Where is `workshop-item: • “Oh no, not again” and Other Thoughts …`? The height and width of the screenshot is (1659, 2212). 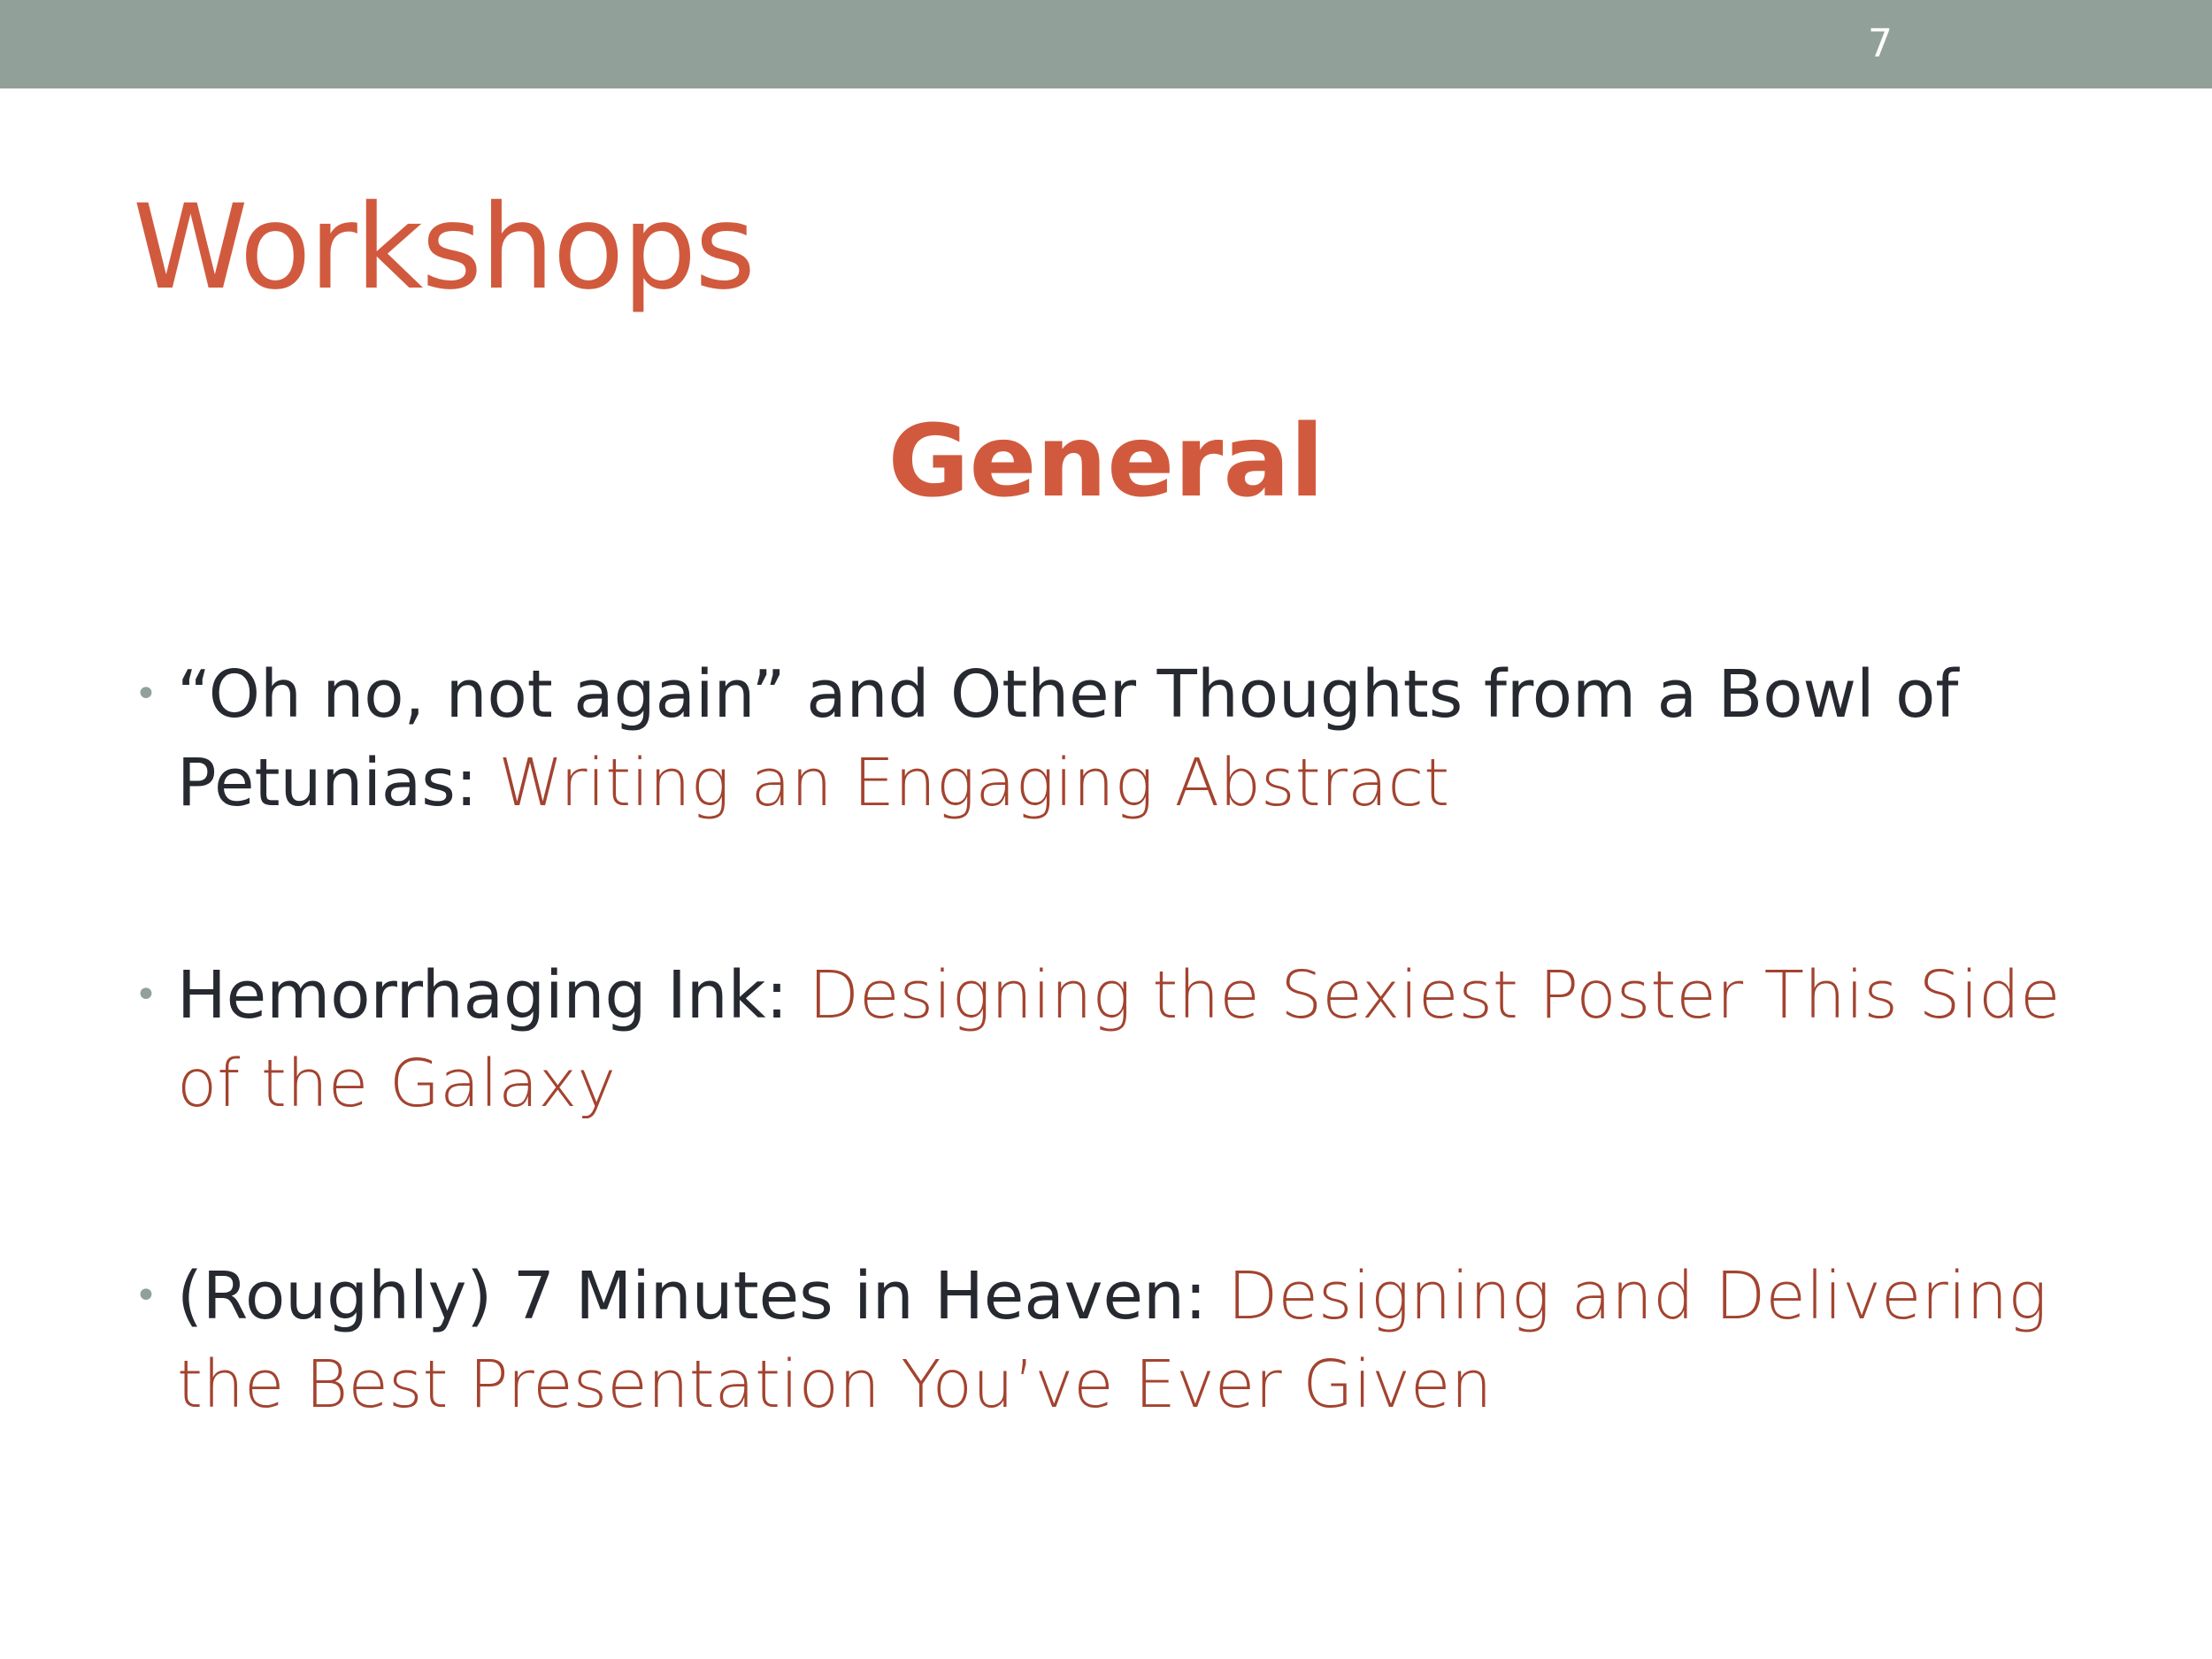
workshop-item: • “Oh no, not again” and Other Thoughts … is located at coordinates (1120, 739).